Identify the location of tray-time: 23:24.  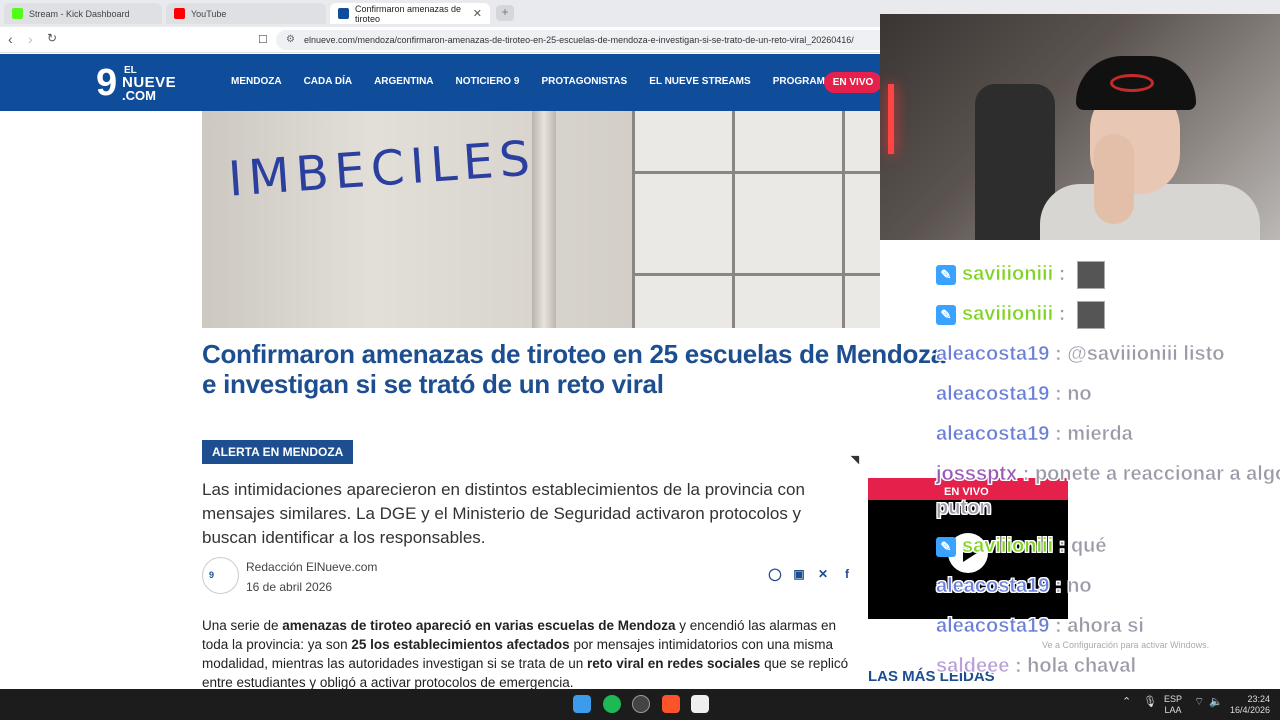
(1258, 699).